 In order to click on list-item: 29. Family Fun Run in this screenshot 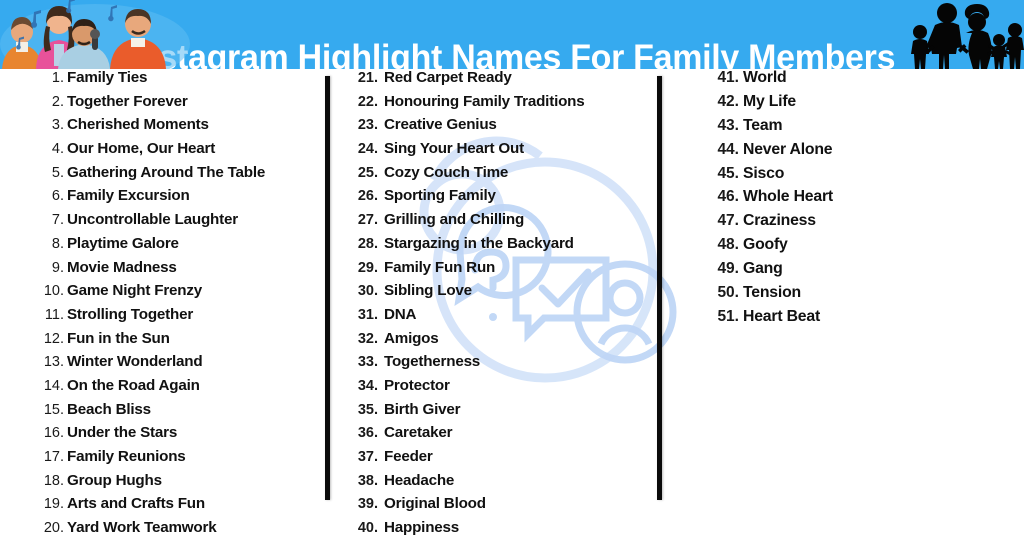, I will do `click(502, 271)`.